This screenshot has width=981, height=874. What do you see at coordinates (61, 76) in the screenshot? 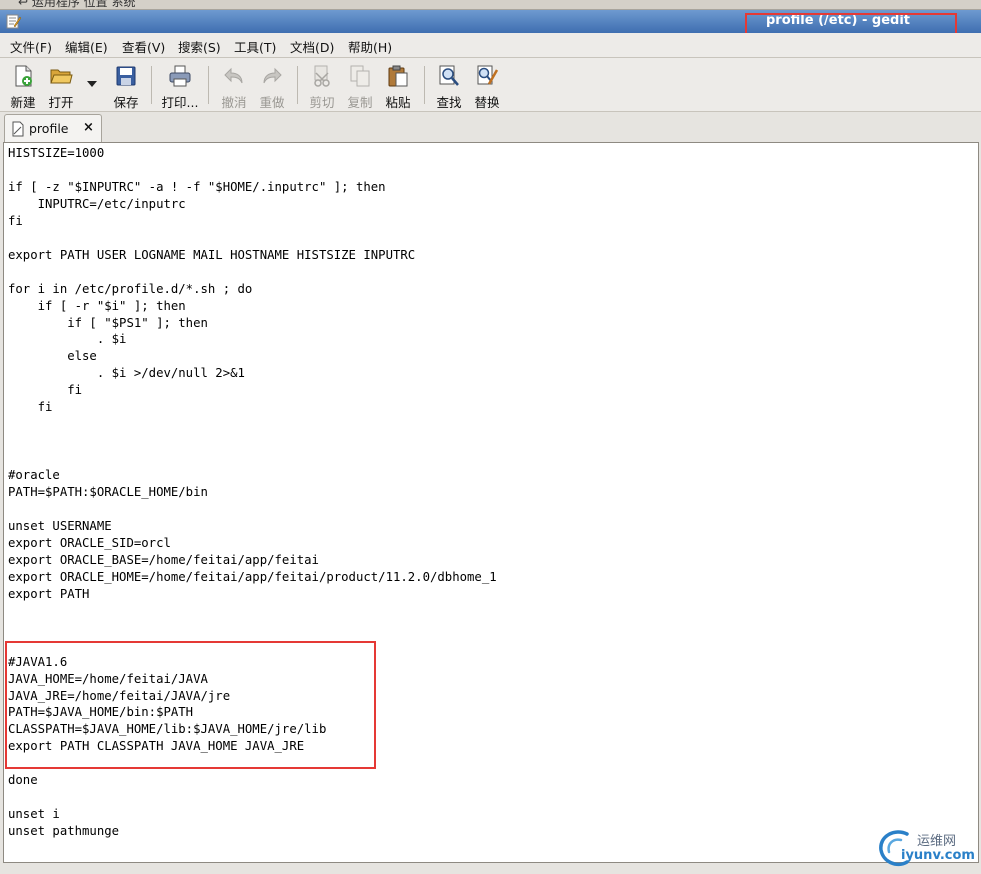
I see `open-folder-icon` at bounding box center [61, 76].